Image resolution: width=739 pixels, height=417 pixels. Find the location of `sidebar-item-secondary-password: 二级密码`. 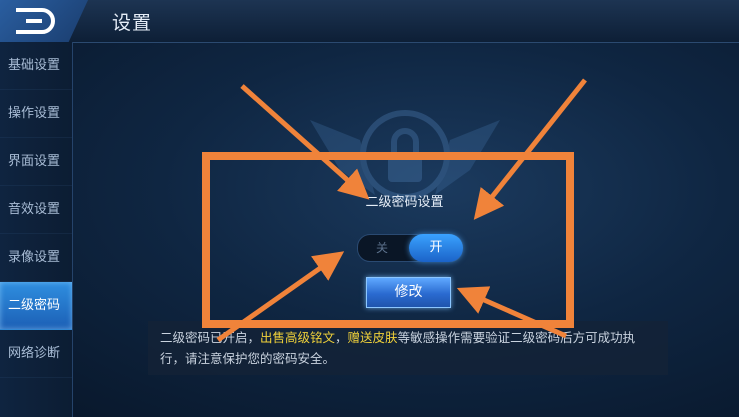

sidebar-item-secondary-password: 二级密码 is located at coordinates (36, 306).